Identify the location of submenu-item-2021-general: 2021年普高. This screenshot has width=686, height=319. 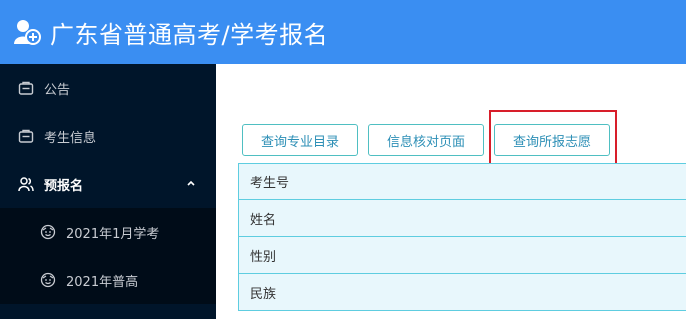
(108, 280).